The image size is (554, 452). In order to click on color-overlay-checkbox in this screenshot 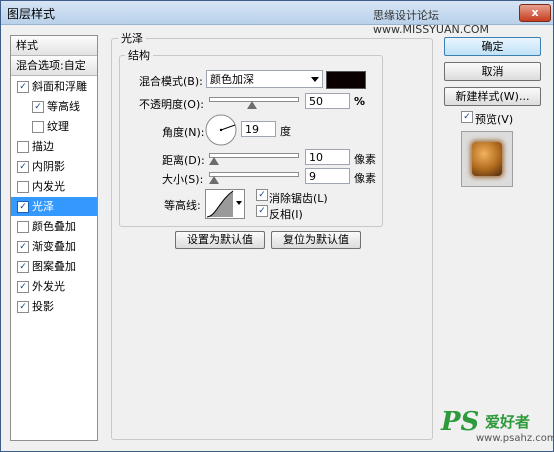, I will do `click(23, 227)`.